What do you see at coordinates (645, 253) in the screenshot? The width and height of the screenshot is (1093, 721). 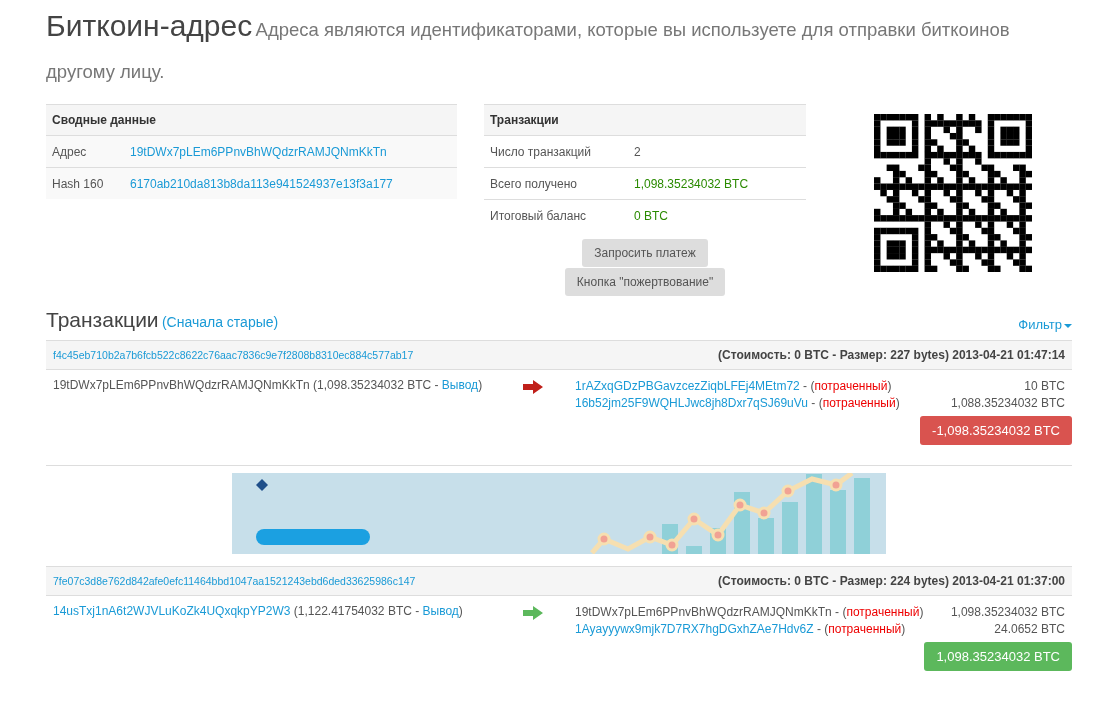 I see `action-button: Запросить платеж` at bounding box center [645, 253].